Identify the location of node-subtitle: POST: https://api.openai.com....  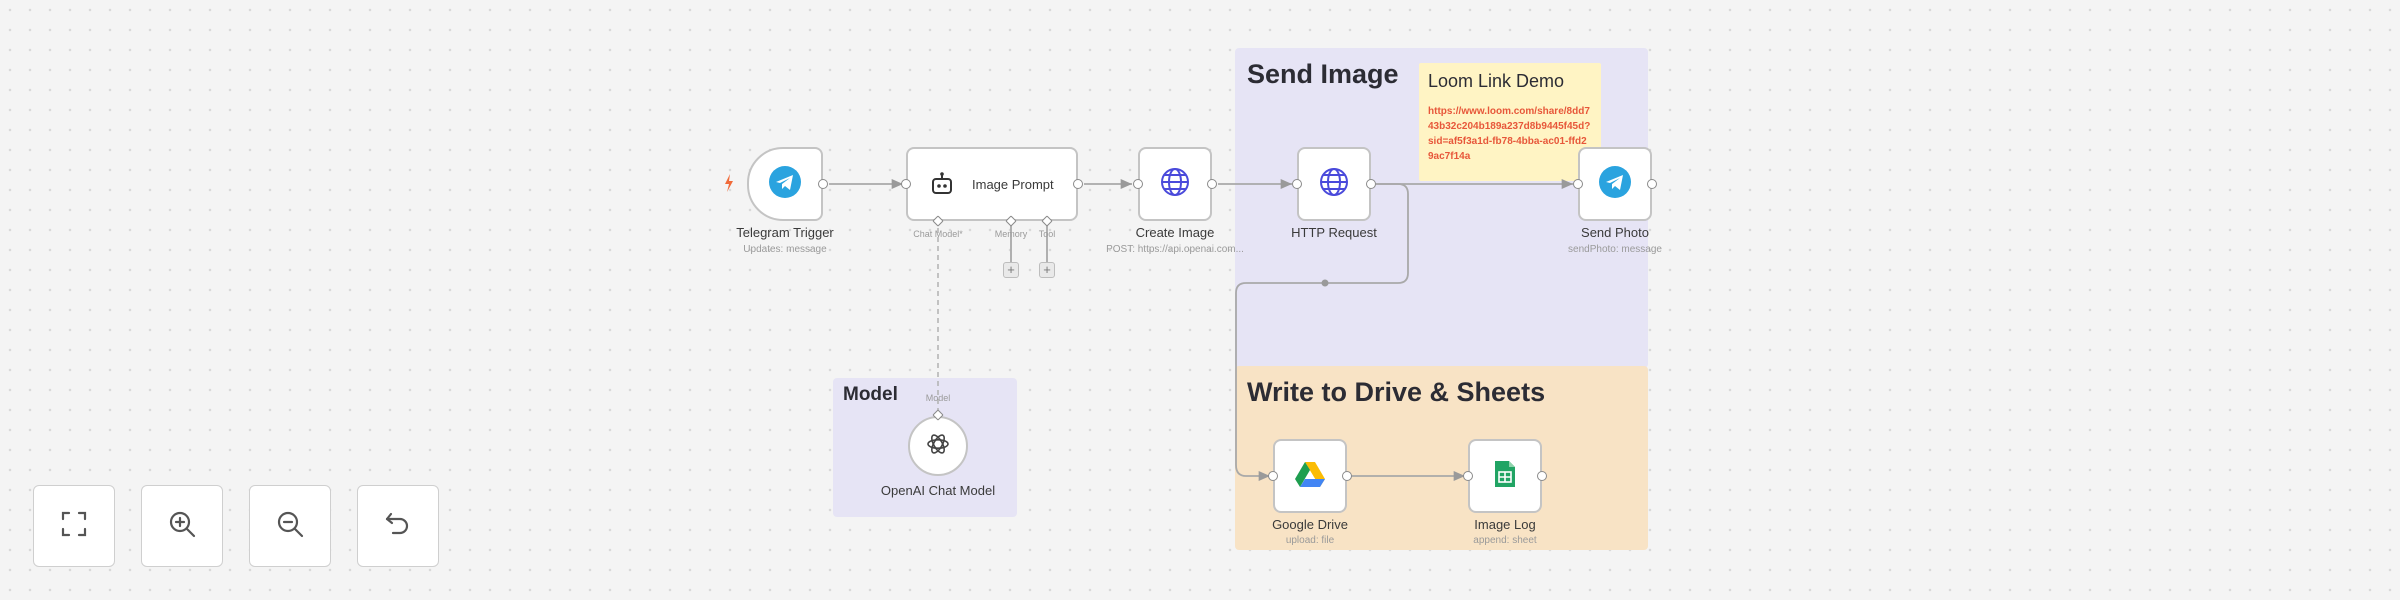
(1175, 249).